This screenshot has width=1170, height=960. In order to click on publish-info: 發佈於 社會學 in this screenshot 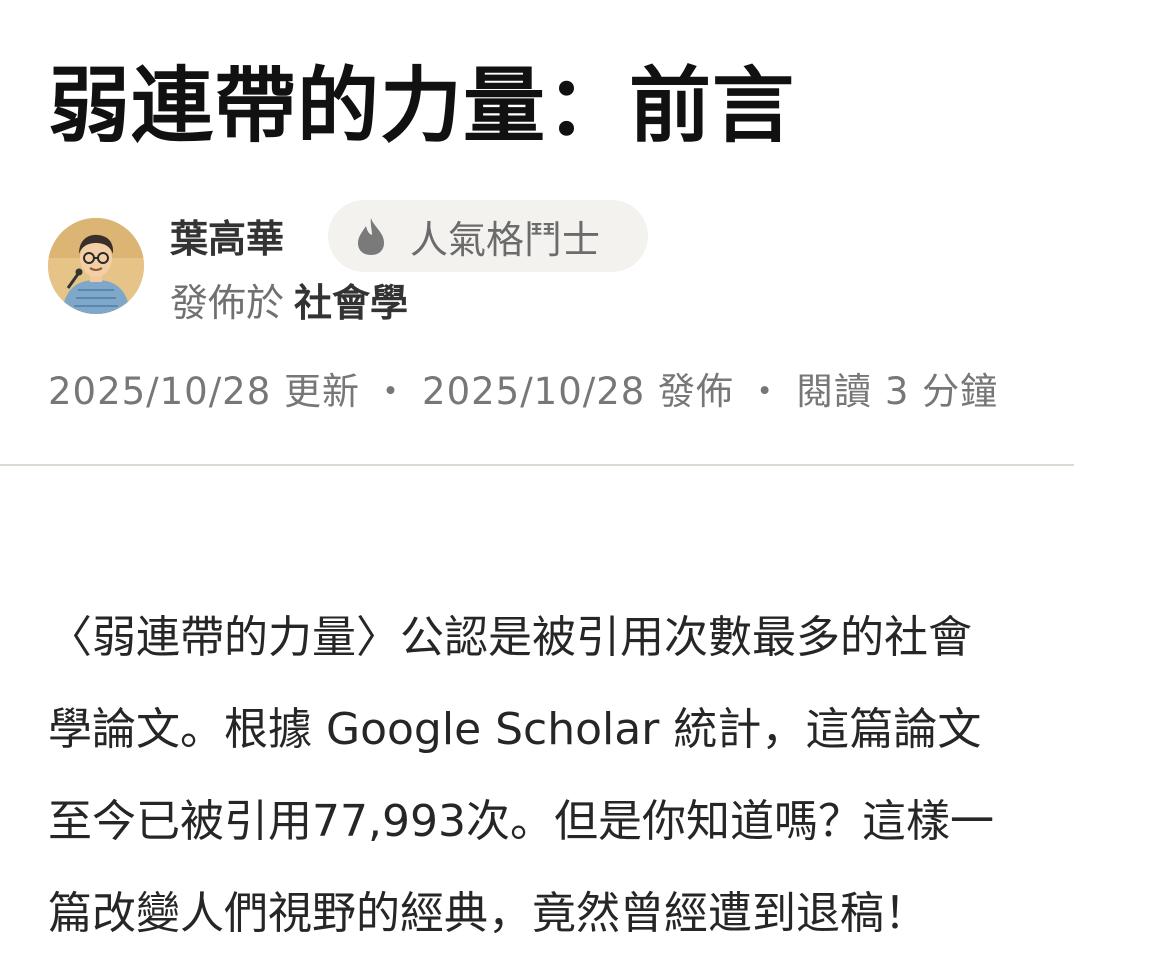, I will do `click(289, 303)`.